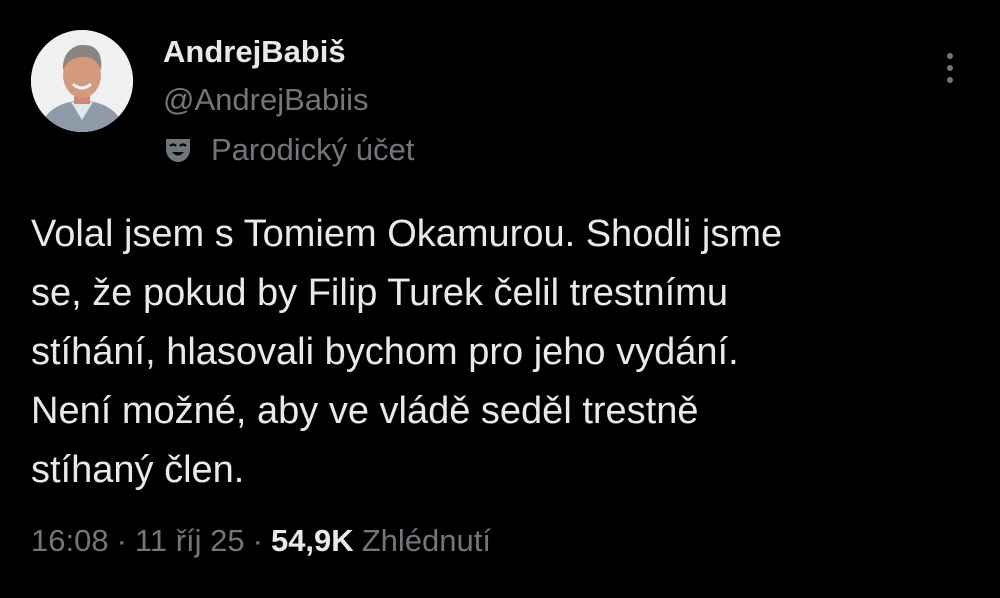 The width and height of the screenshot is (1000, 598). What do you see at coordinates (313, 149) in the screenshot?
I see `account-label-text: Parodický účet` at bounding box center [313, 149].